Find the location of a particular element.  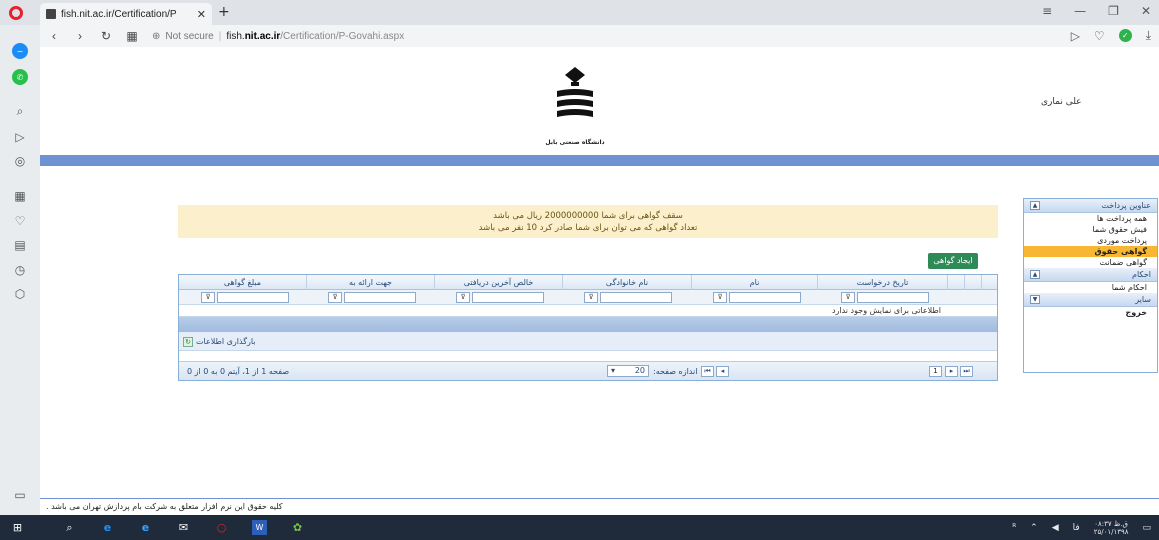

first-page-icon: ⏮ is located at coordinates (707, 371).